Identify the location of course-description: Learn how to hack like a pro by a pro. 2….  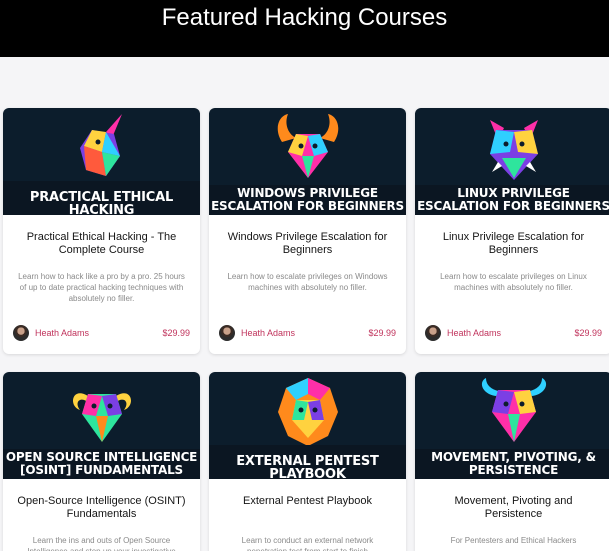
(101, 287).